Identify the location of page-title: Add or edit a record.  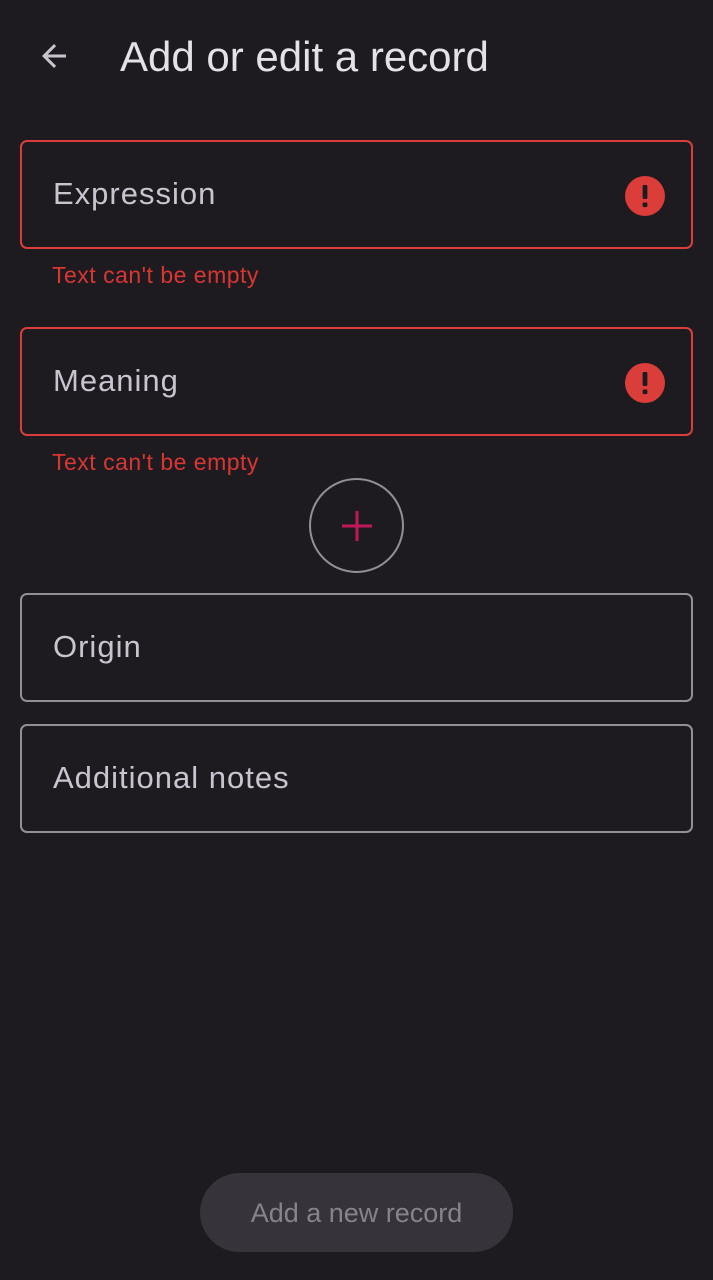
(304, 56).